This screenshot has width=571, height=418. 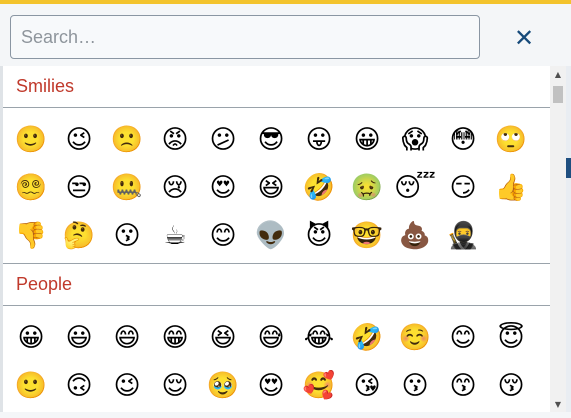 I want to click on emoji-button: 😛, so click(x=319, y=140).